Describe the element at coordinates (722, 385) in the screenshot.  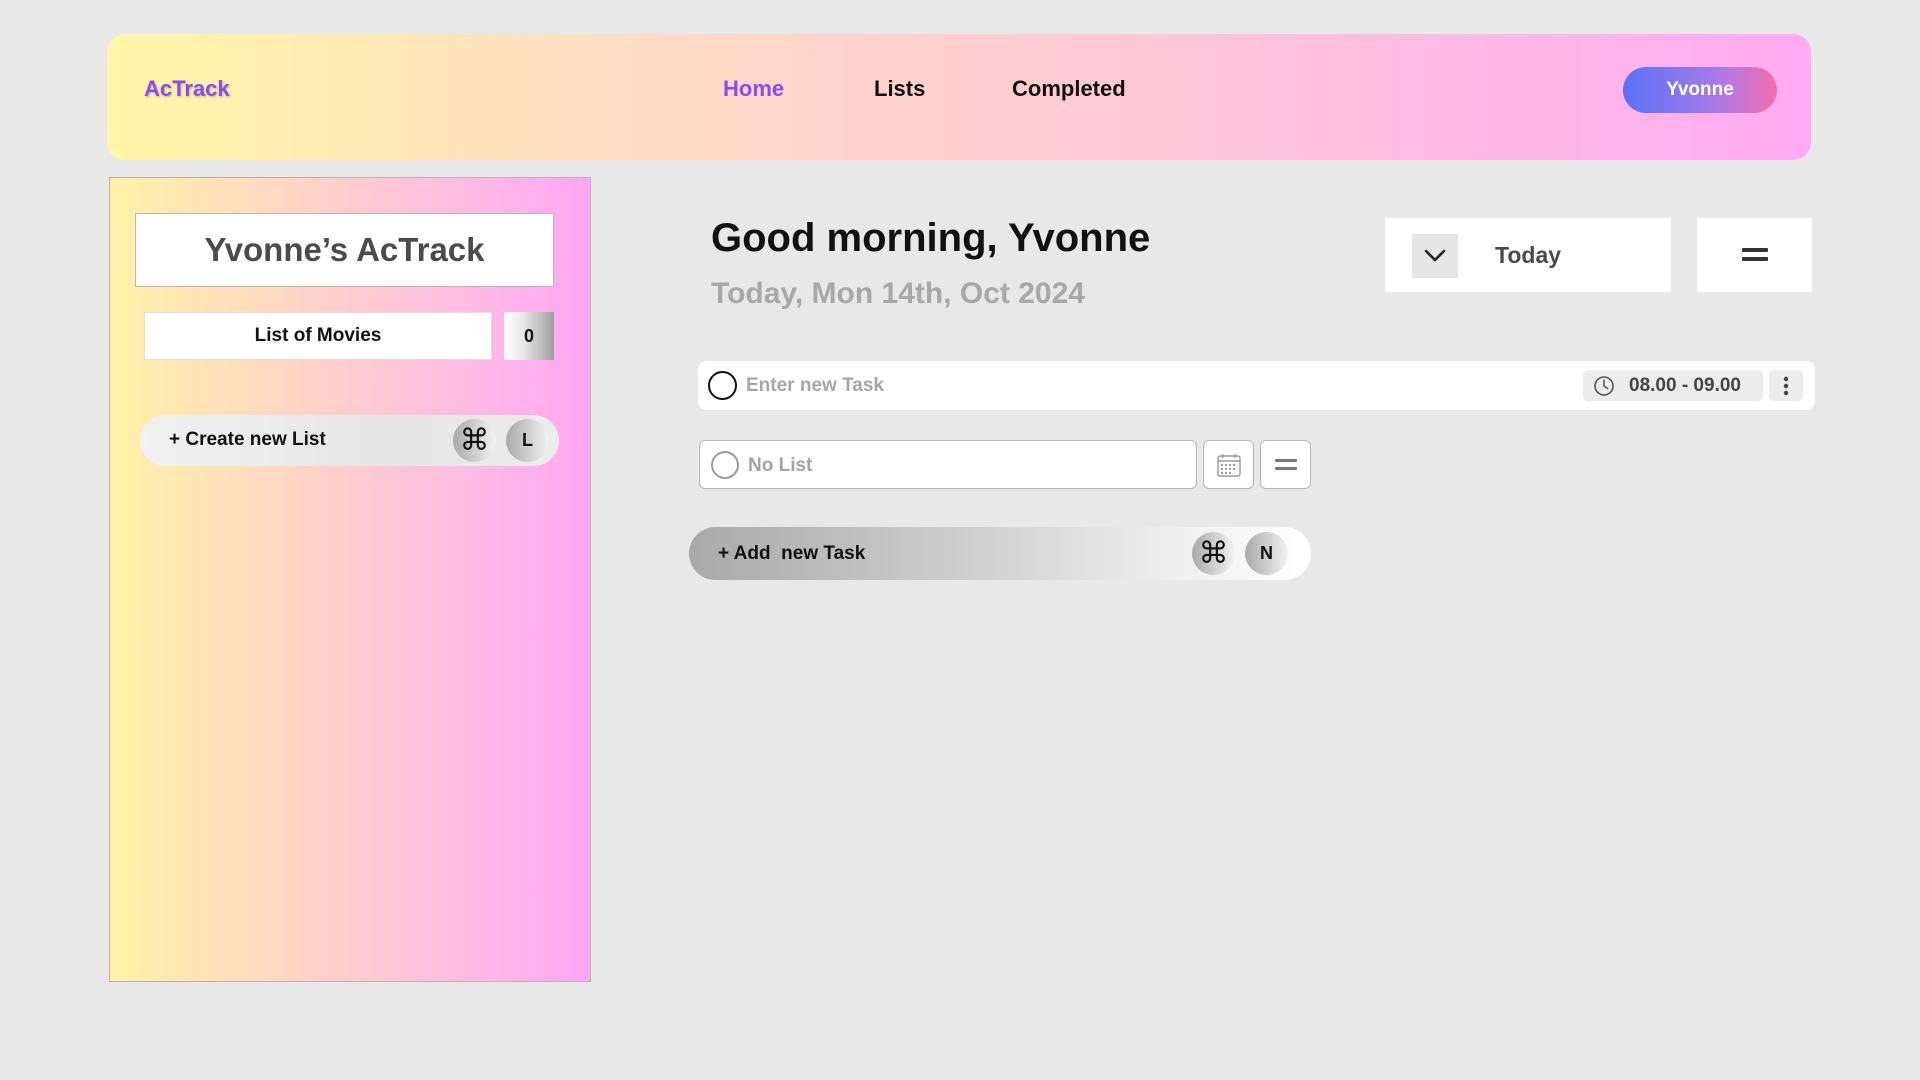
I see `task-complete-checkbox` at that location.